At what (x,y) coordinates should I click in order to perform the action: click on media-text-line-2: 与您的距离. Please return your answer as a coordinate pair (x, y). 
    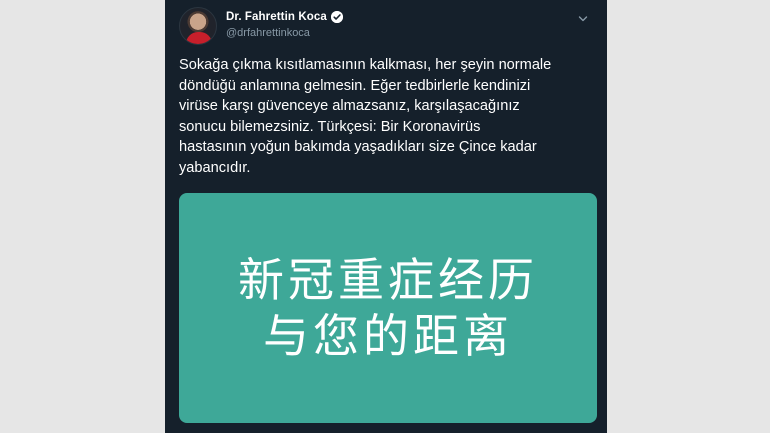
    Looking at the image, I should click on (388, 336).